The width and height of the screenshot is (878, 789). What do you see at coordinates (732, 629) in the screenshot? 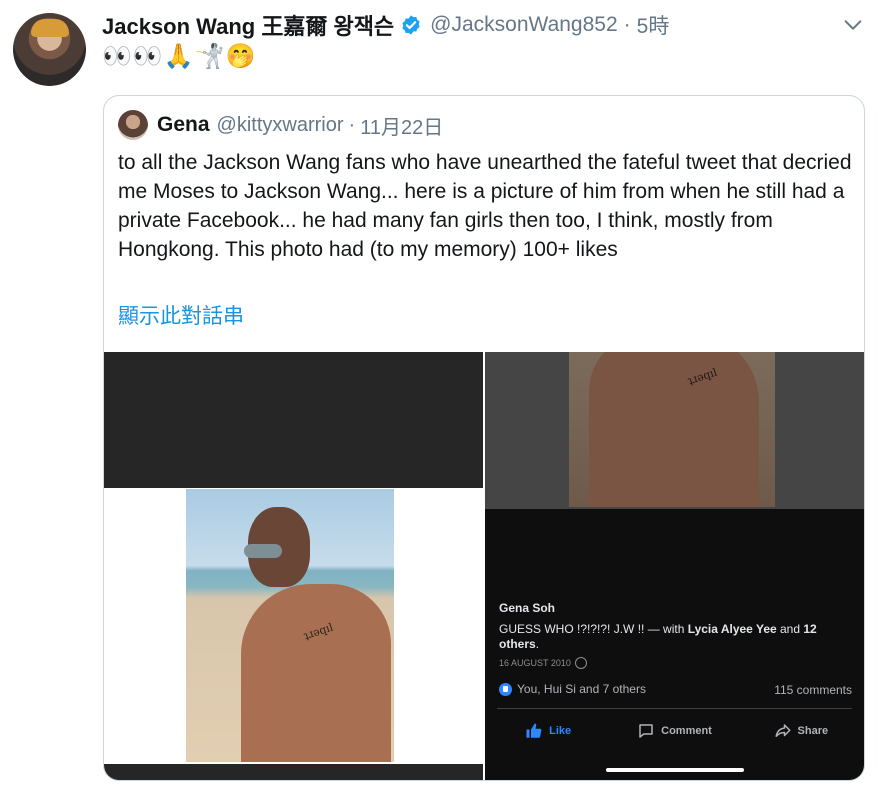
I see `fb-tagged-person: Lycia Alyee Yee` at bounding box center [732, 629].